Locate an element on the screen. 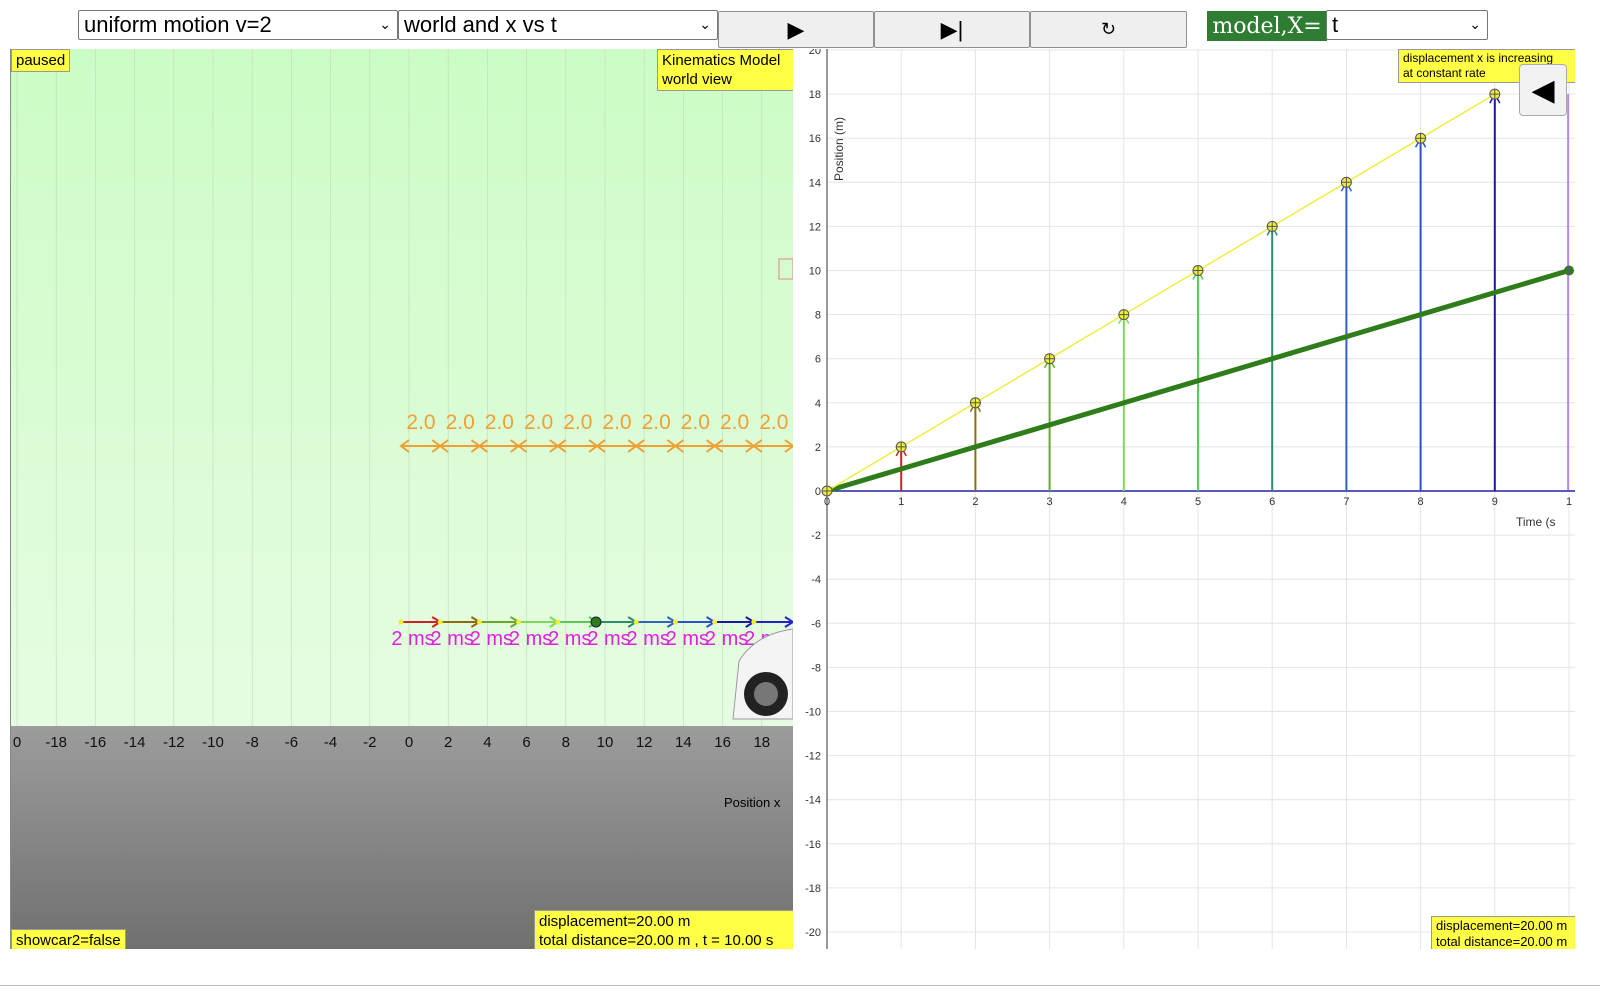  step-button: ▶| is located at coordinates (952, 29).